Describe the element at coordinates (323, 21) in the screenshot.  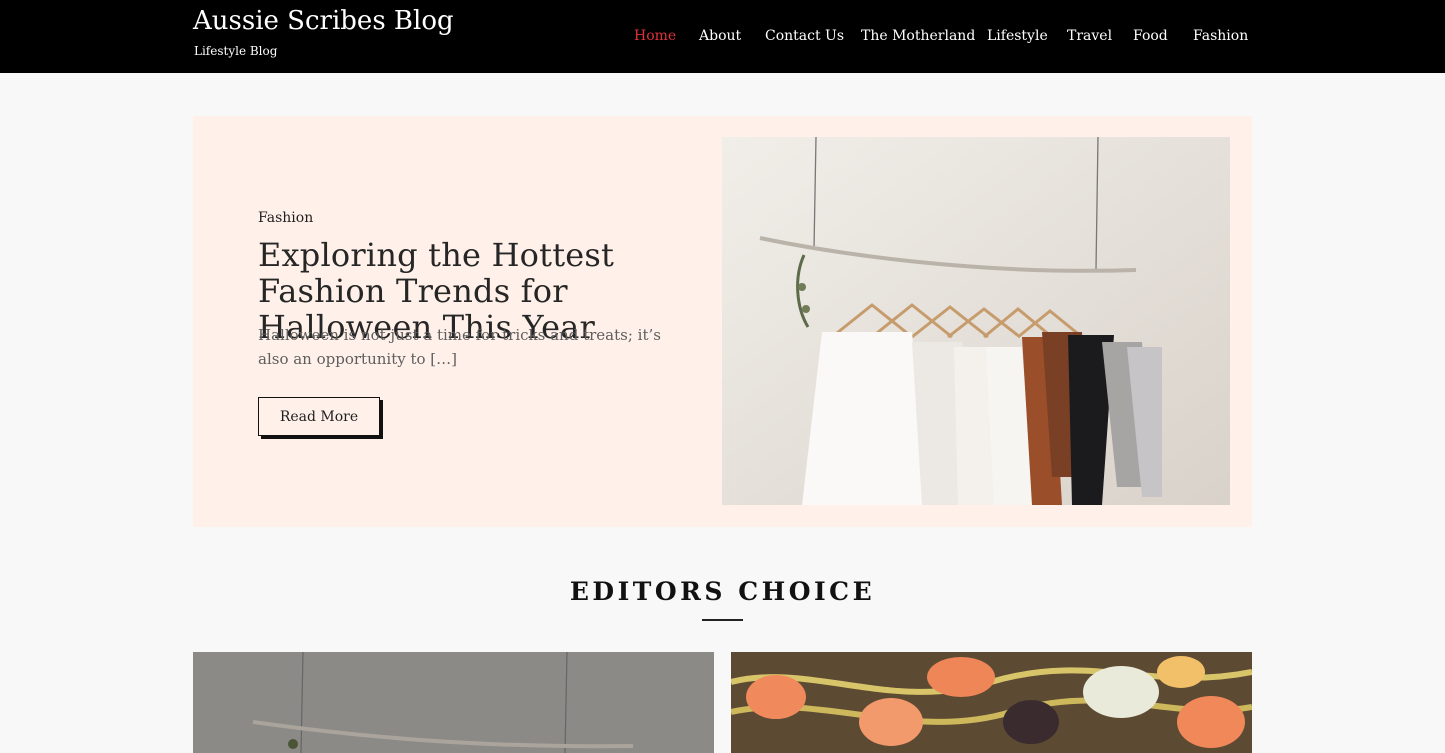
I see `site-title: Aussie Scribes Blog` at that location.